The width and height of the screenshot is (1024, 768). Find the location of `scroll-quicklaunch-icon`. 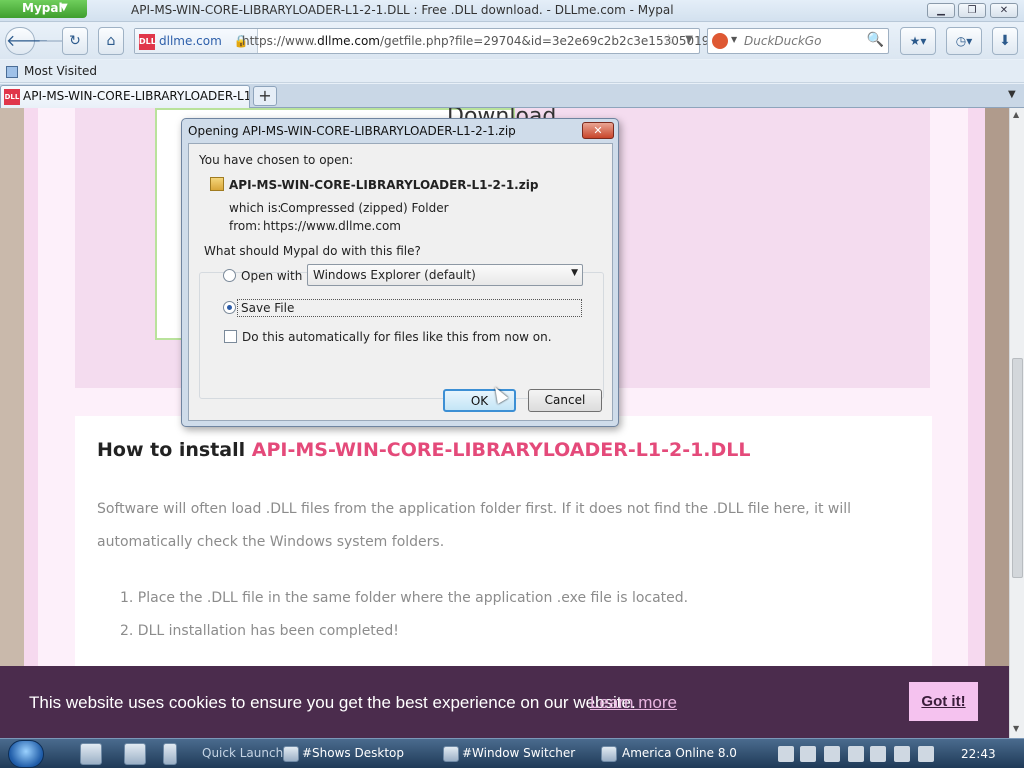

scroll-quicklaunch-icon is located at coordinates (170, 754).